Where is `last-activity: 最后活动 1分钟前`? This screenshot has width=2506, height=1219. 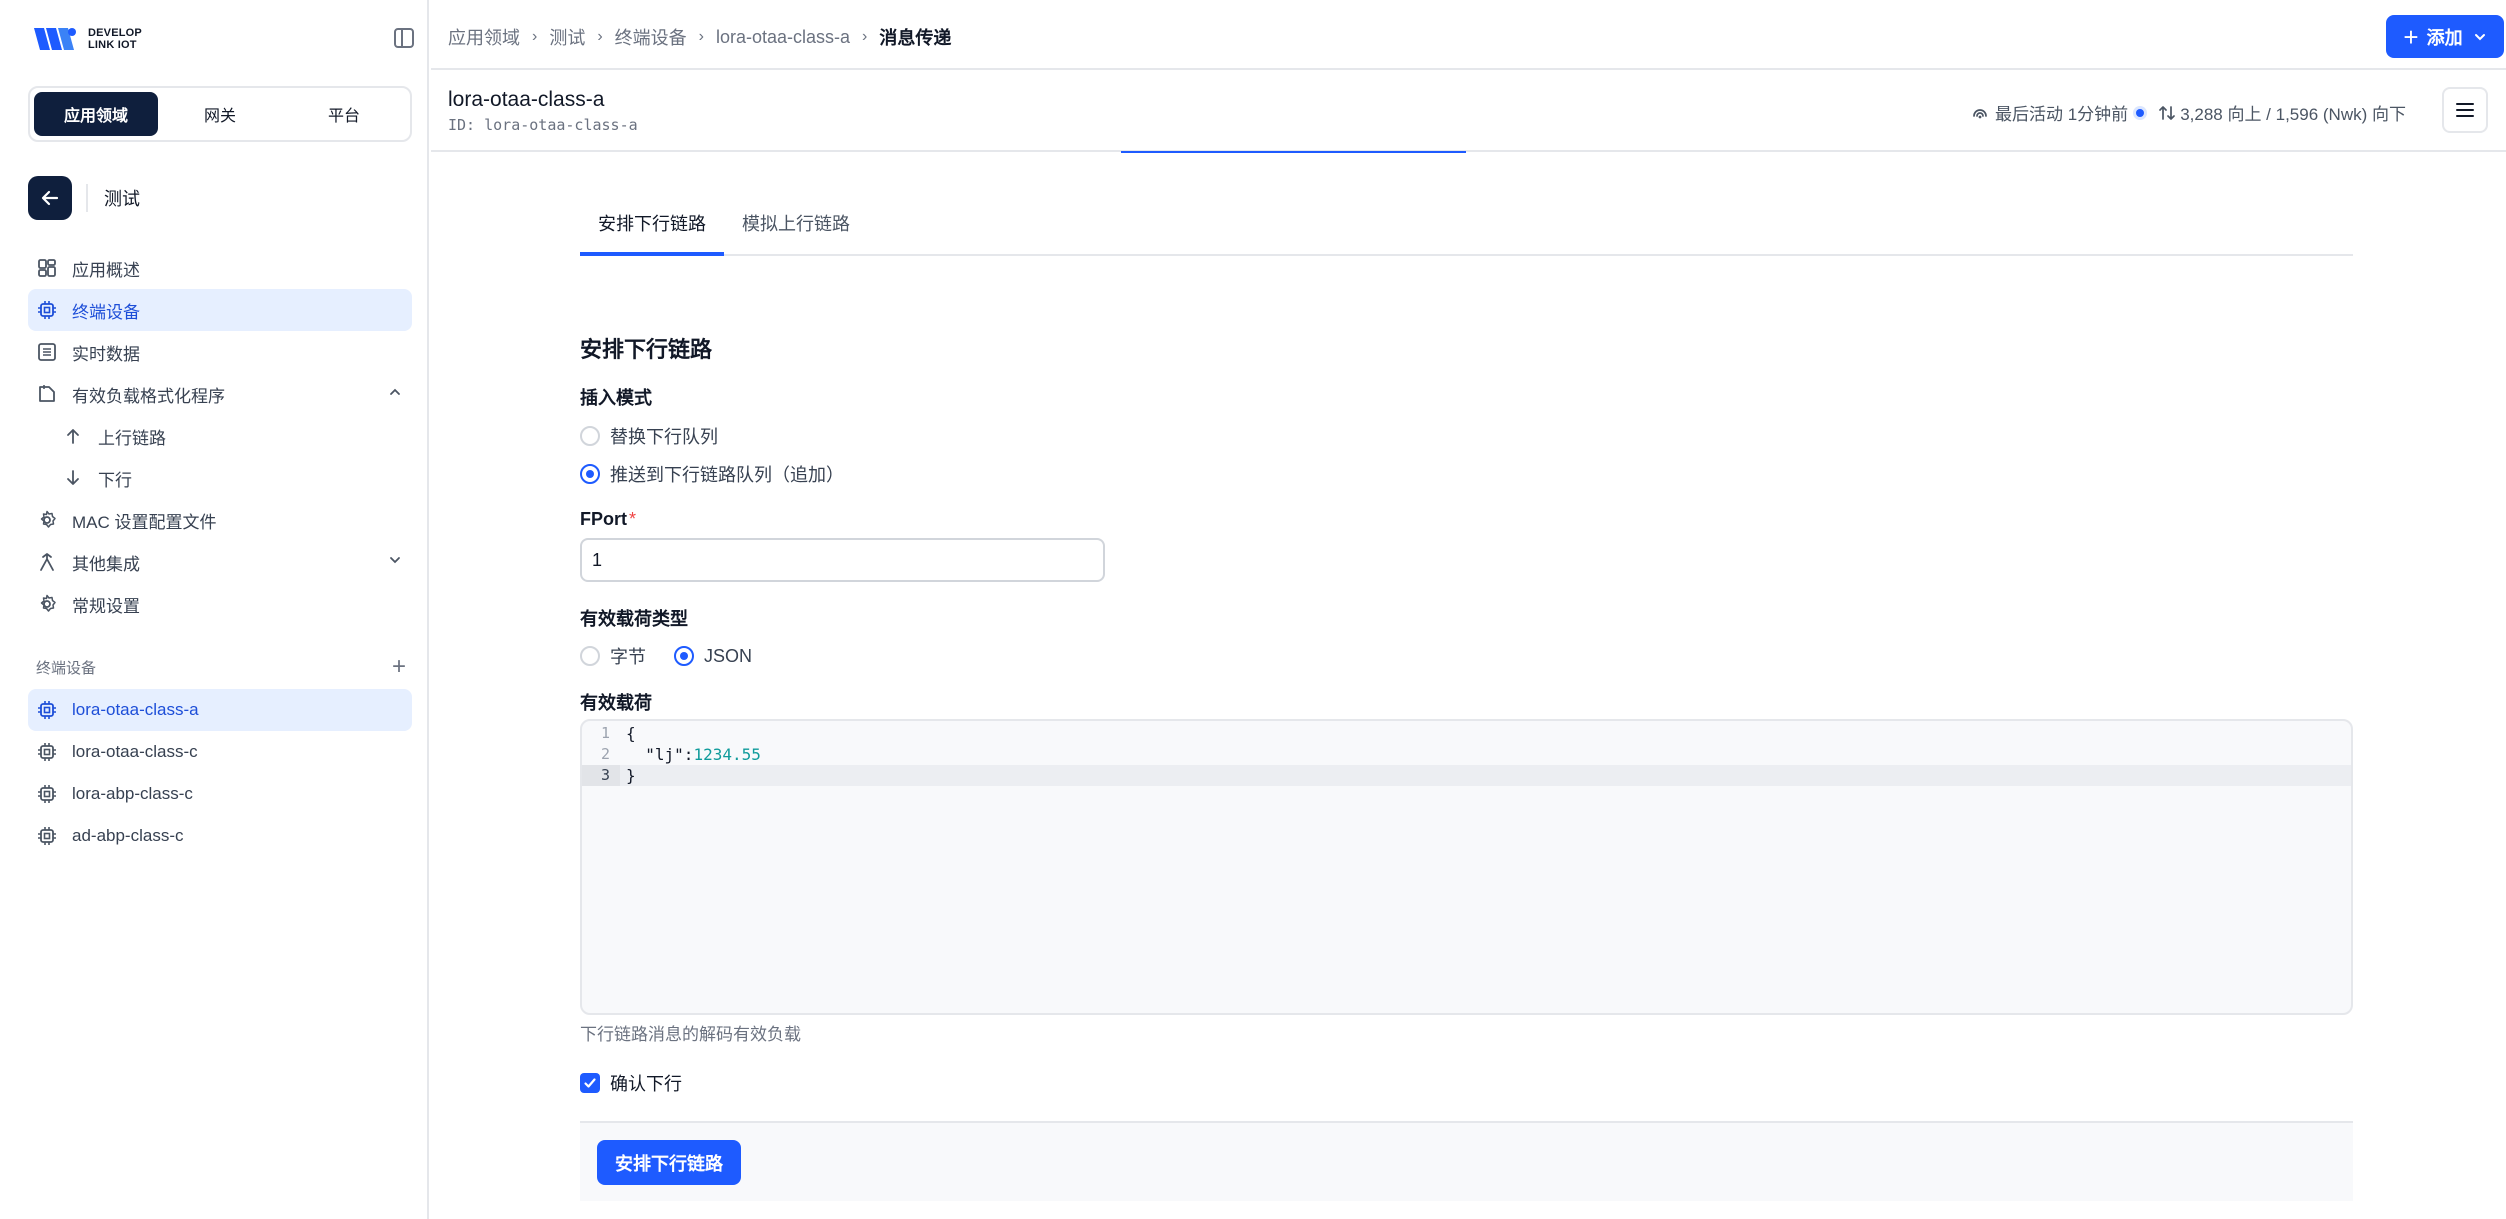
last-activity: 最后活动 1分钟前 is located at coordinates (2062, 114).